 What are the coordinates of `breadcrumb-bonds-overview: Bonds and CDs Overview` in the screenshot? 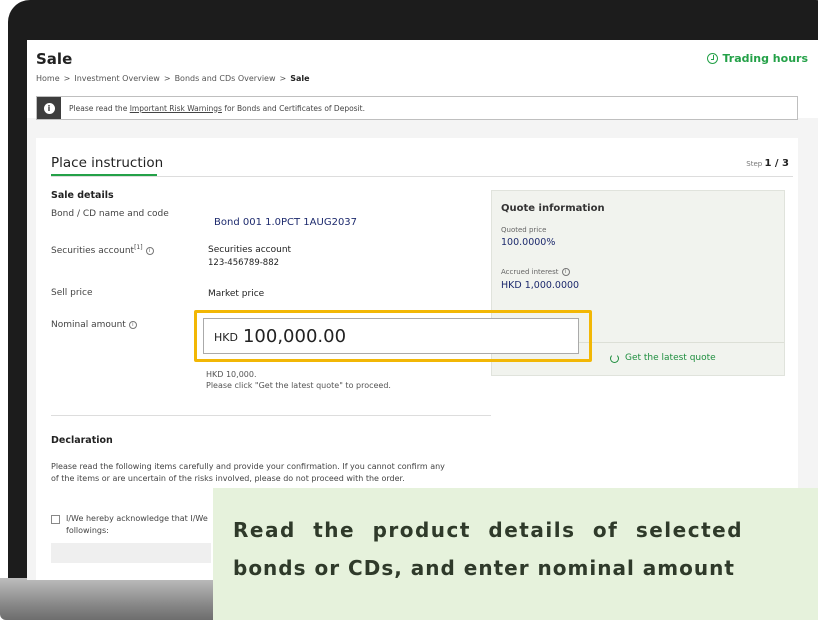 It's located at (225, 78).